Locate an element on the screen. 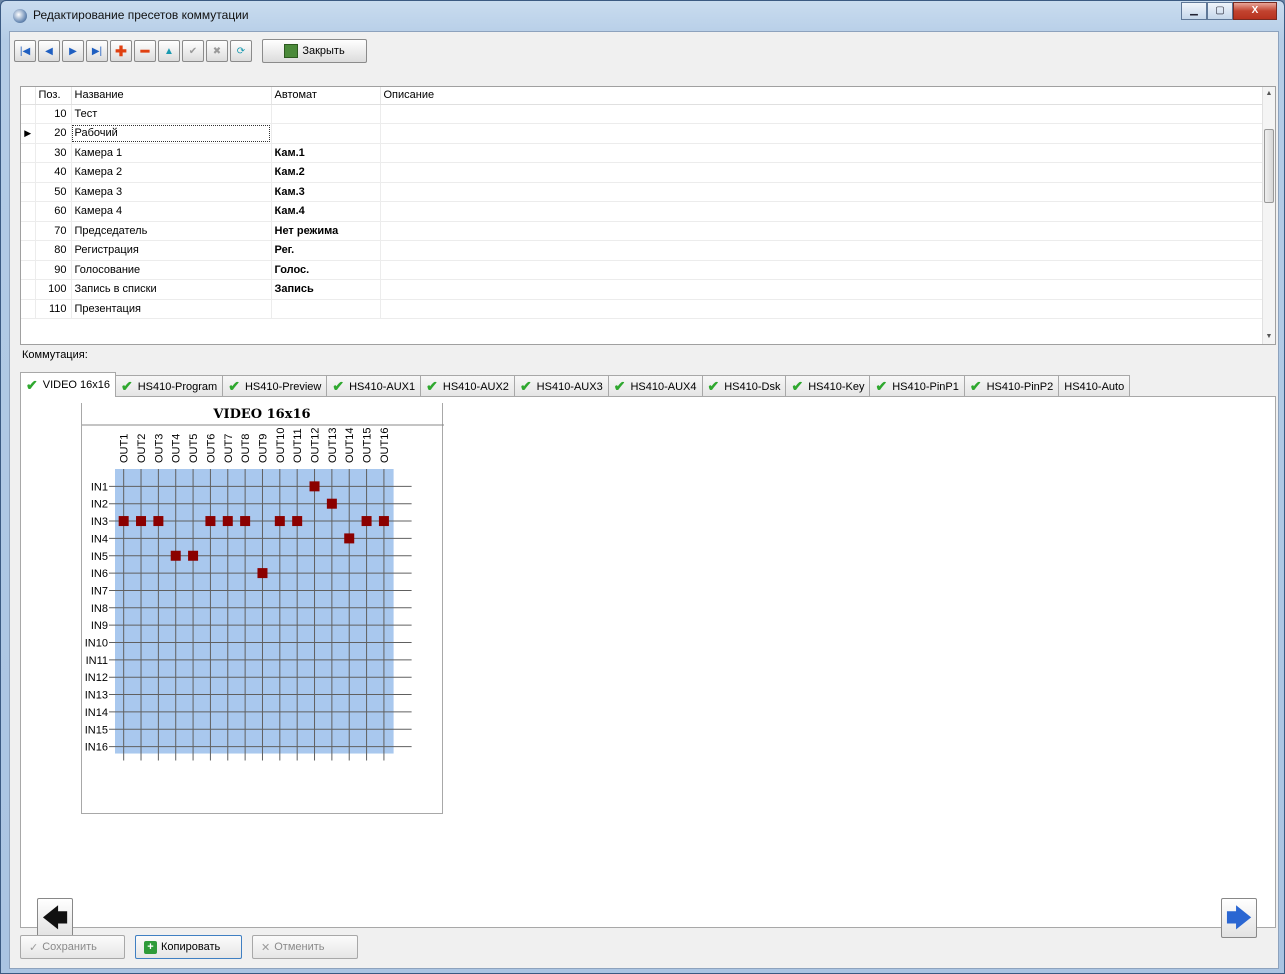 The image size is (1285, 974). table-row: 90 Голосование Голос. is located at coordinates (642, 270).